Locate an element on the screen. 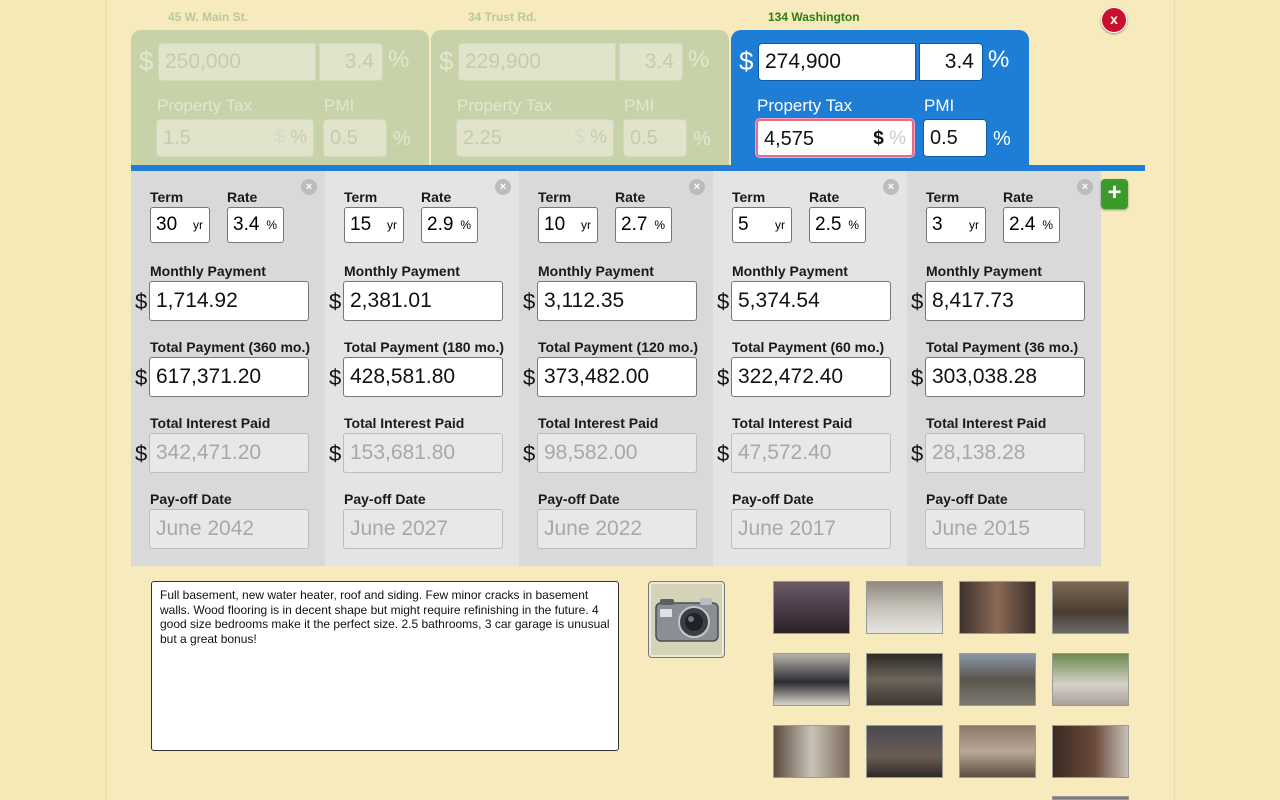  monthly-payment-field: 8,417.73 is located at coordinates (1005, 301).